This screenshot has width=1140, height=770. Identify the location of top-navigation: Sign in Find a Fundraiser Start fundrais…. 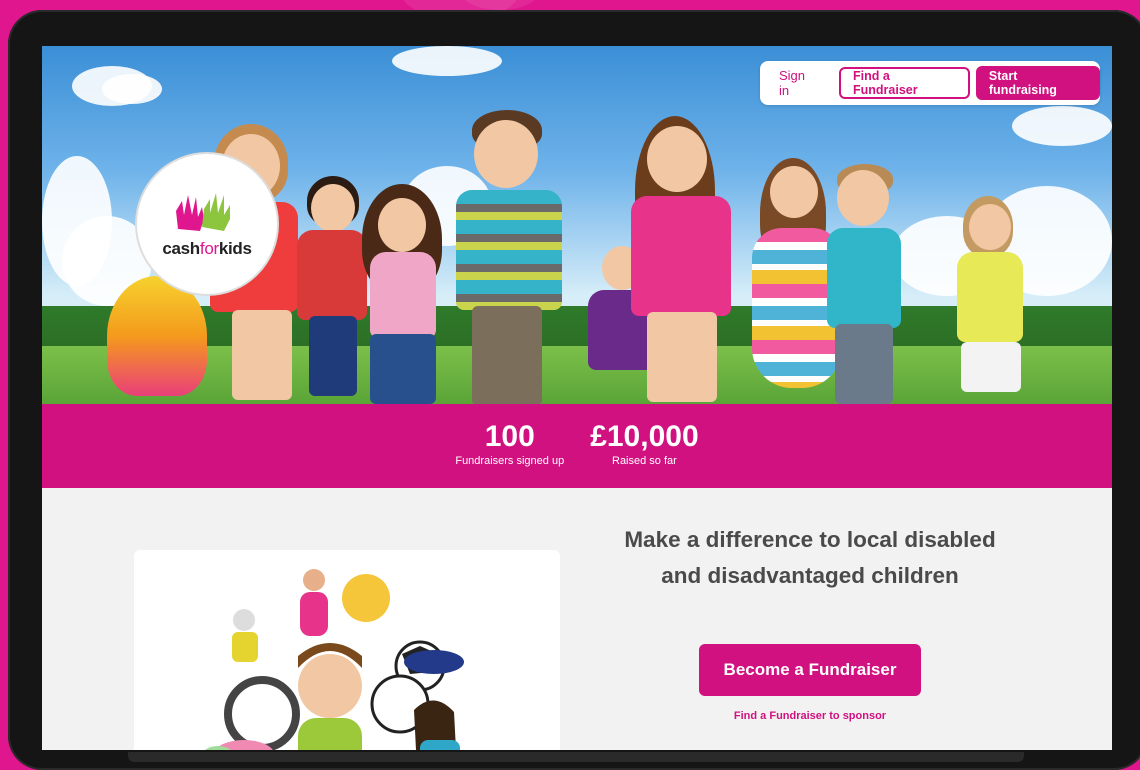
(930, 83).